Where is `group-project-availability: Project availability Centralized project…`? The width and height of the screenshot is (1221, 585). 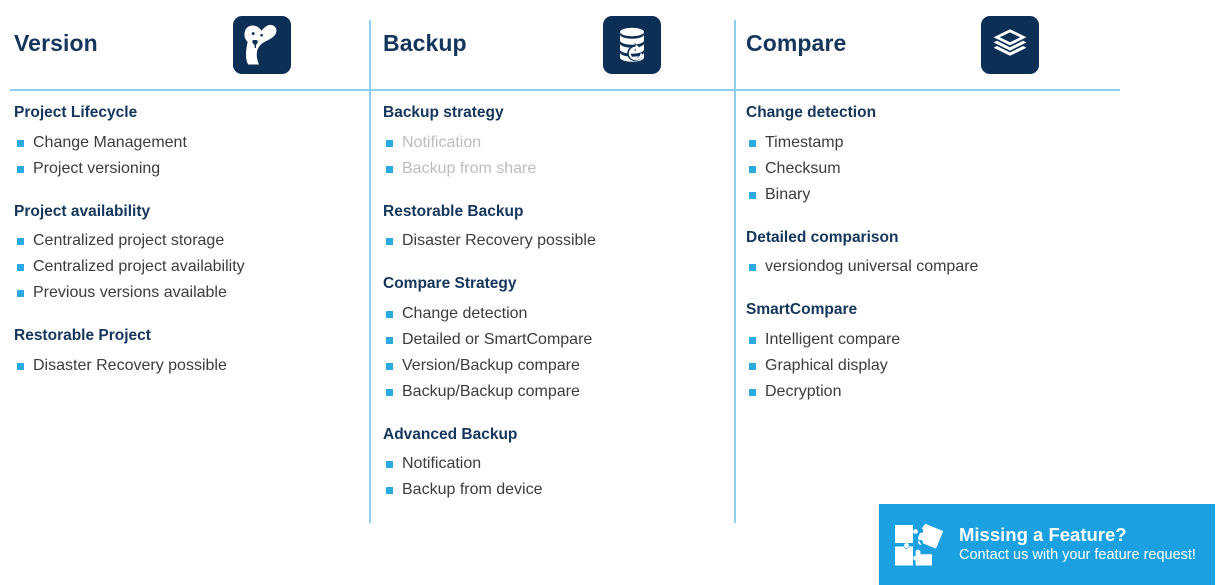 group-project-availability: Project availability Centralized project… is located at coordinates (191, 254).